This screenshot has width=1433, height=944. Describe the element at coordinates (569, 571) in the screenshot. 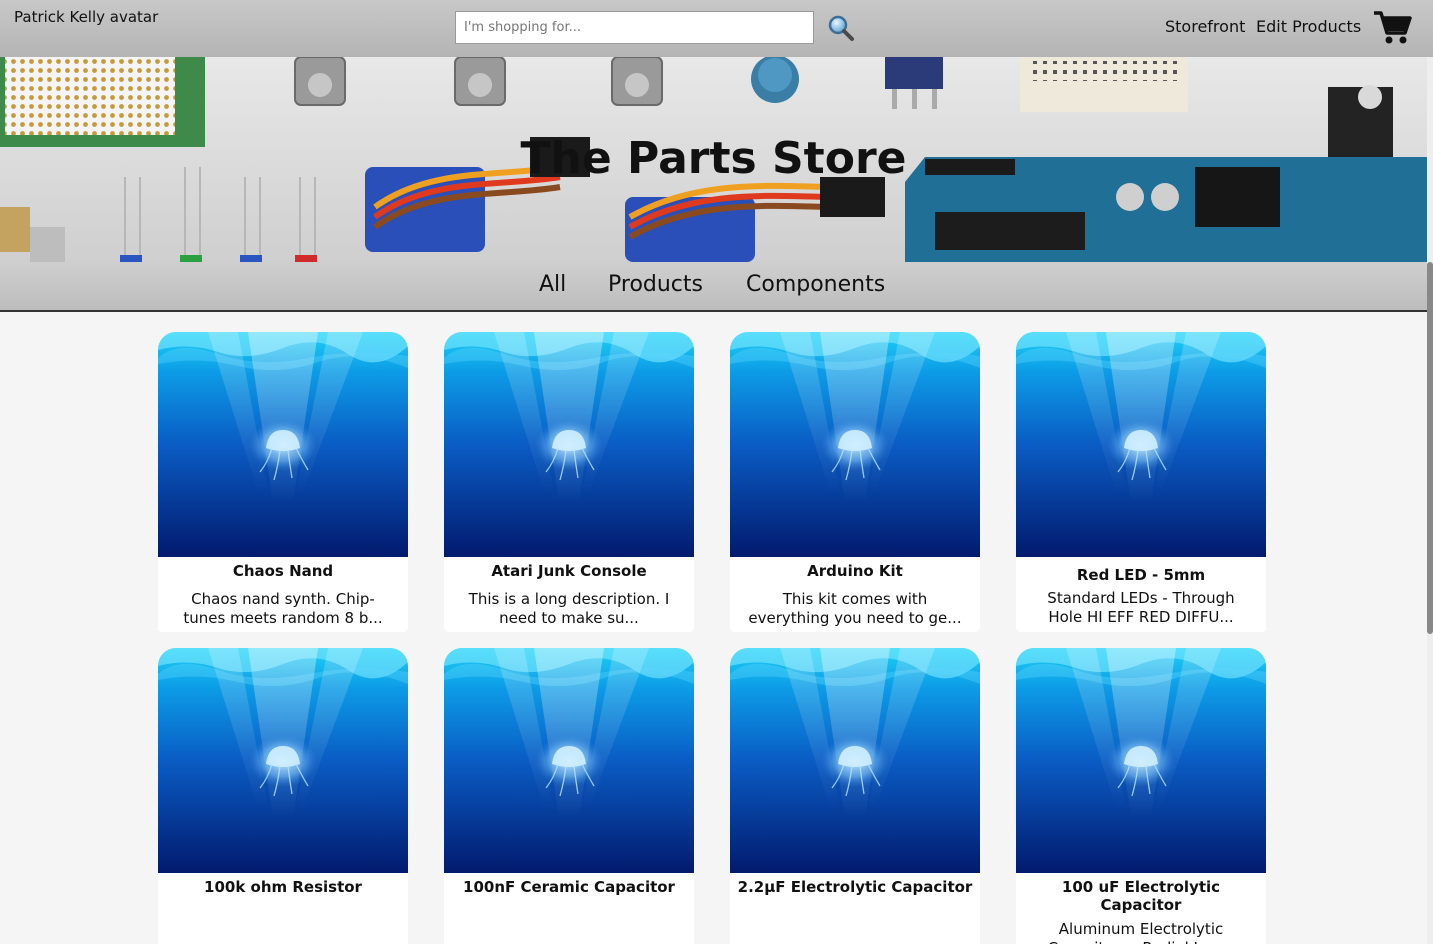

I see `product-name: Atari Junk Console` at that location.